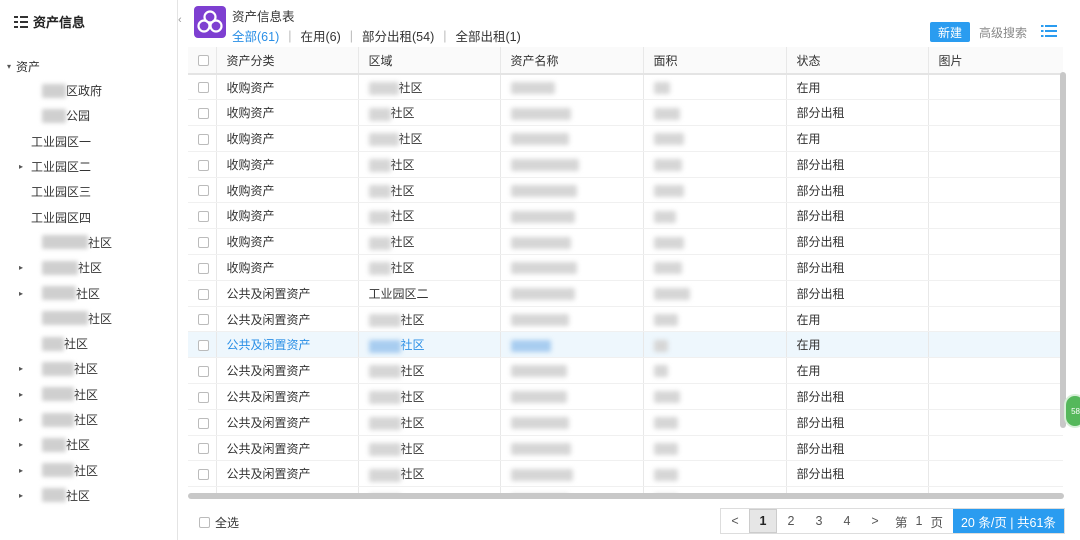 This screenshot has width=1080, height=540. Describe the element at coordinates (89, 115) in the screenshot. I see `sidebar-tree-item: 公园` at that location.